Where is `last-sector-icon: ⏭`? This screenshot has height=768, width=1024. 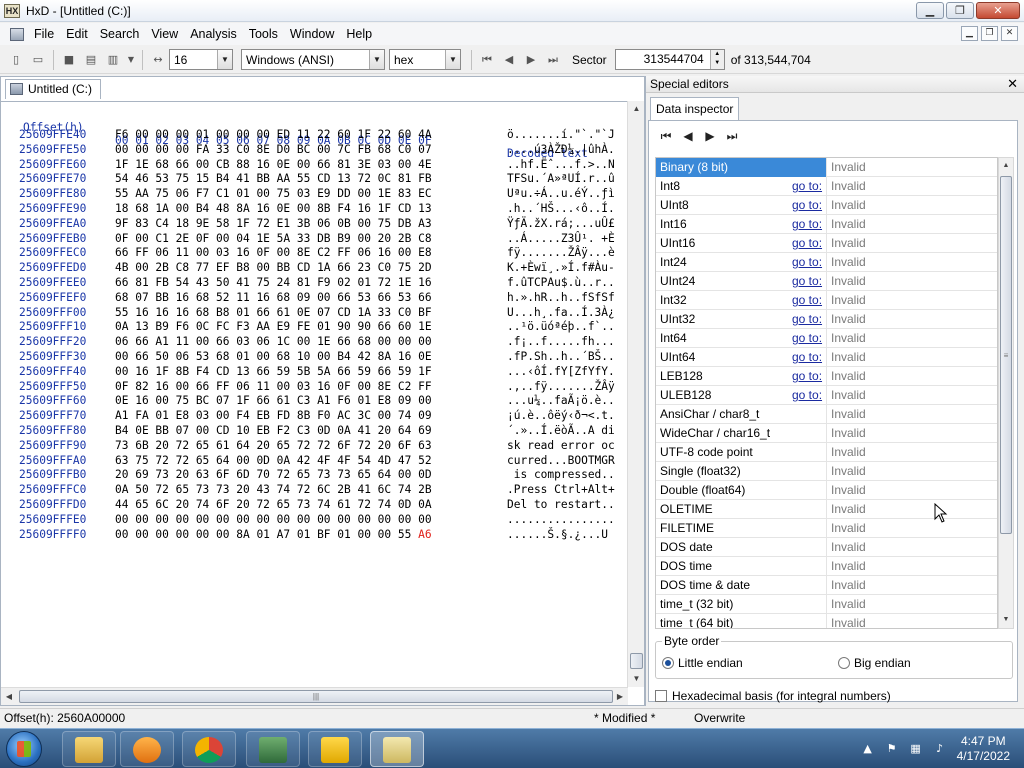
last-sector-icon: ⏭ is located at coordinates (553, 60).